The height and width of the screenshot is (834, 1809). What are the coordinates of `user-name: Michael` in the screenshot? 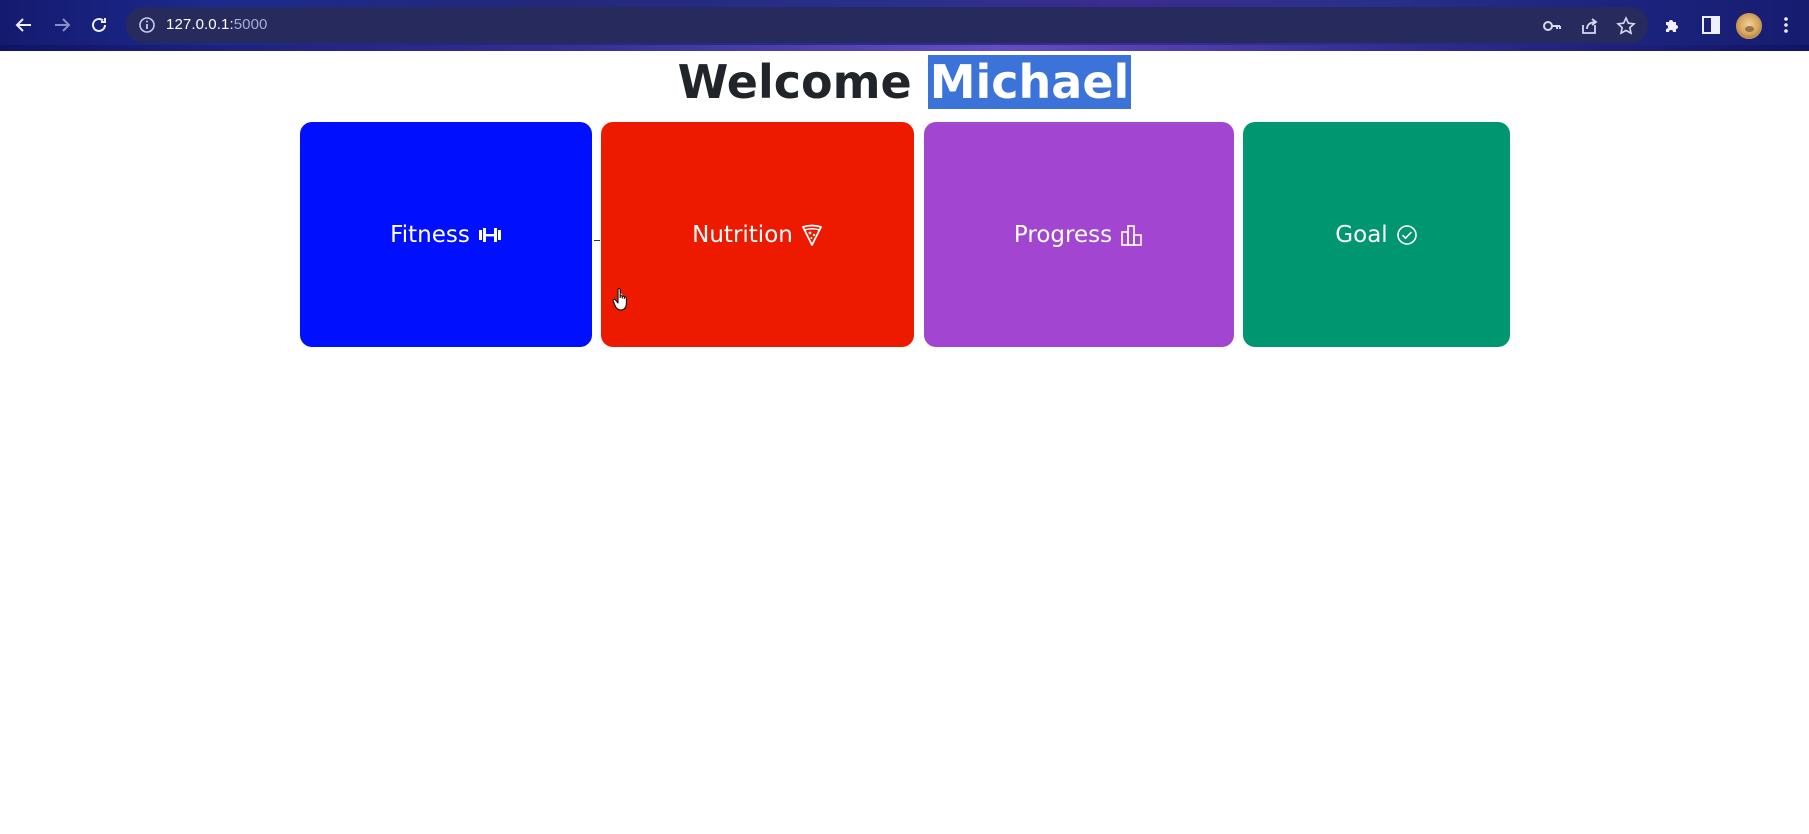 It's located at (1029, 82).